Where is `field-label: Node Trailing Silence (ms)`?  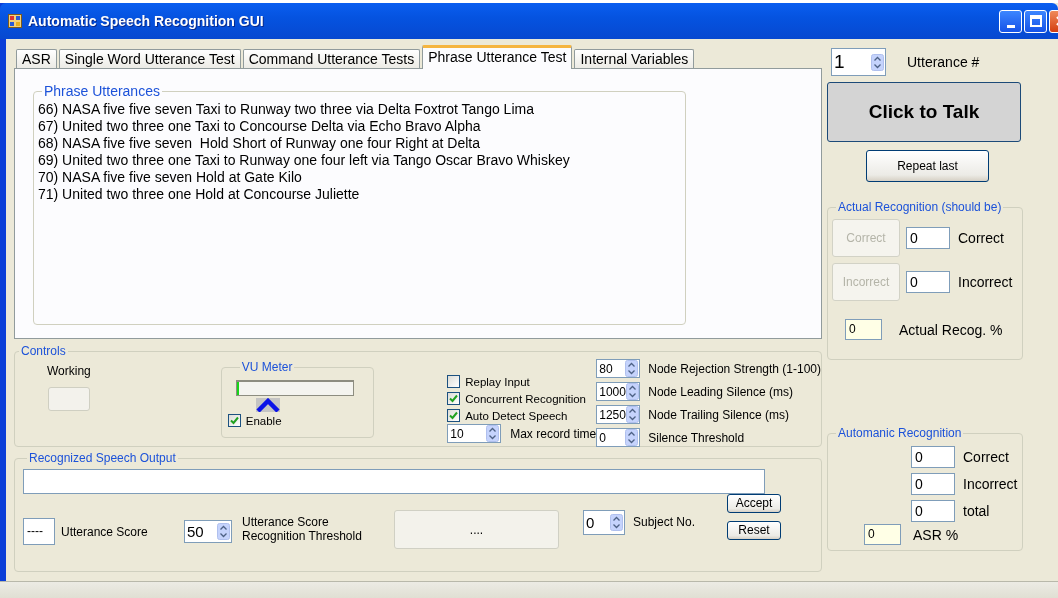 field-label: Node Trailing Silence (ms) is located at coordinates (718, 414).